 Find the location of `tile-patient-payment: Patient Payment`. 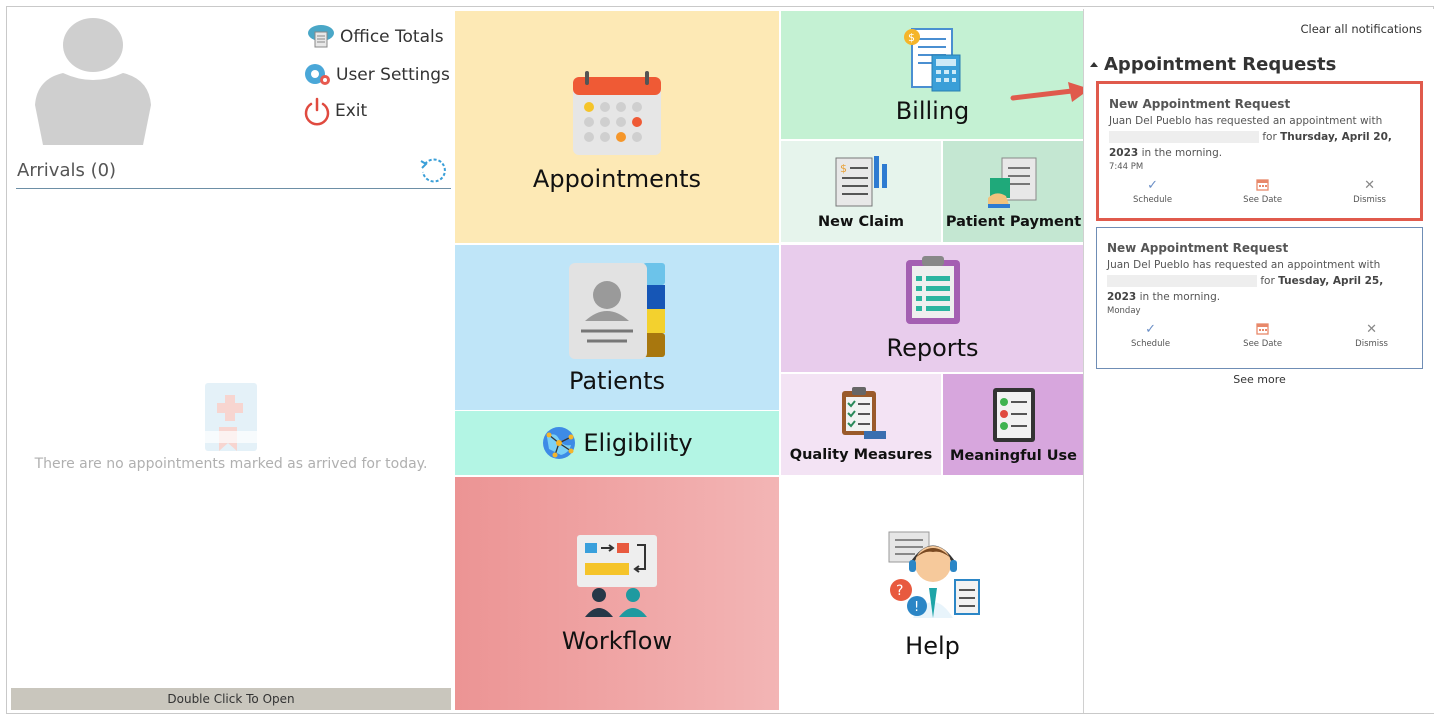

tile-patient-payment: Patient Payment is located at coordinates (1013, 191).